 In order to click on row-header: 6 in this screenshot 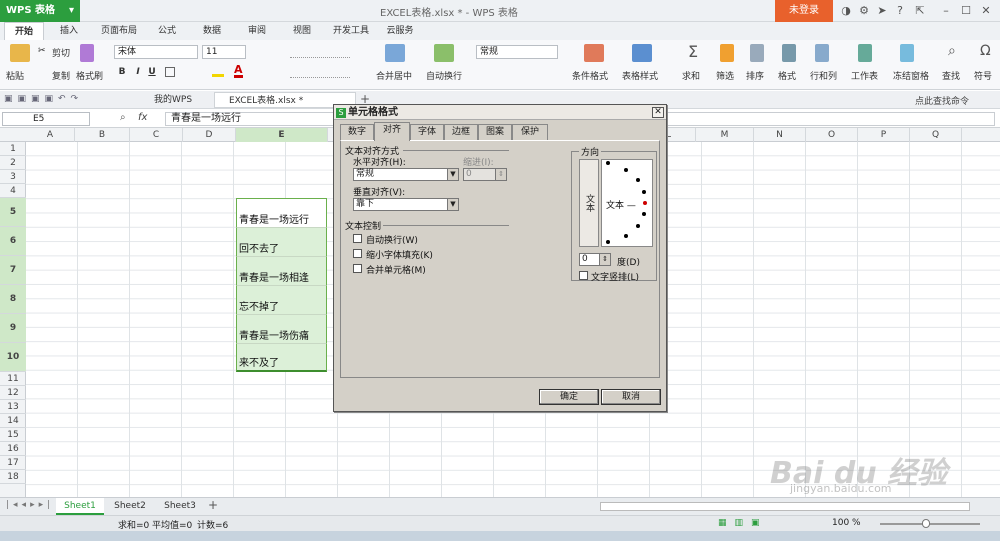, I will do `click(13, 241)`.